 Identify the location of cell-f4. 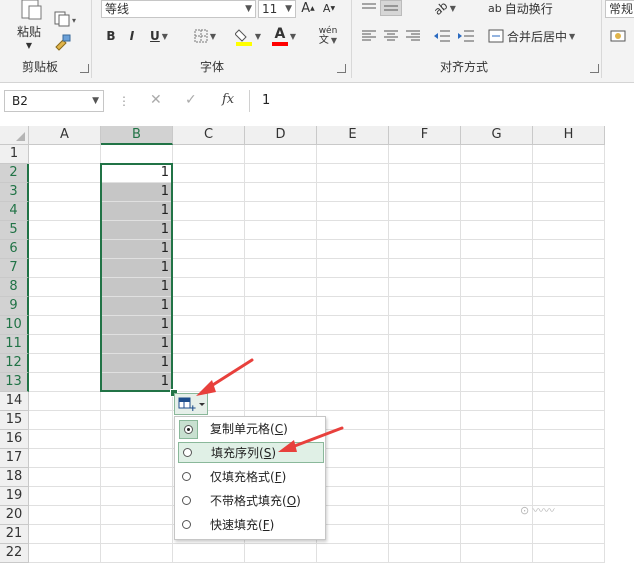
(425, 211).